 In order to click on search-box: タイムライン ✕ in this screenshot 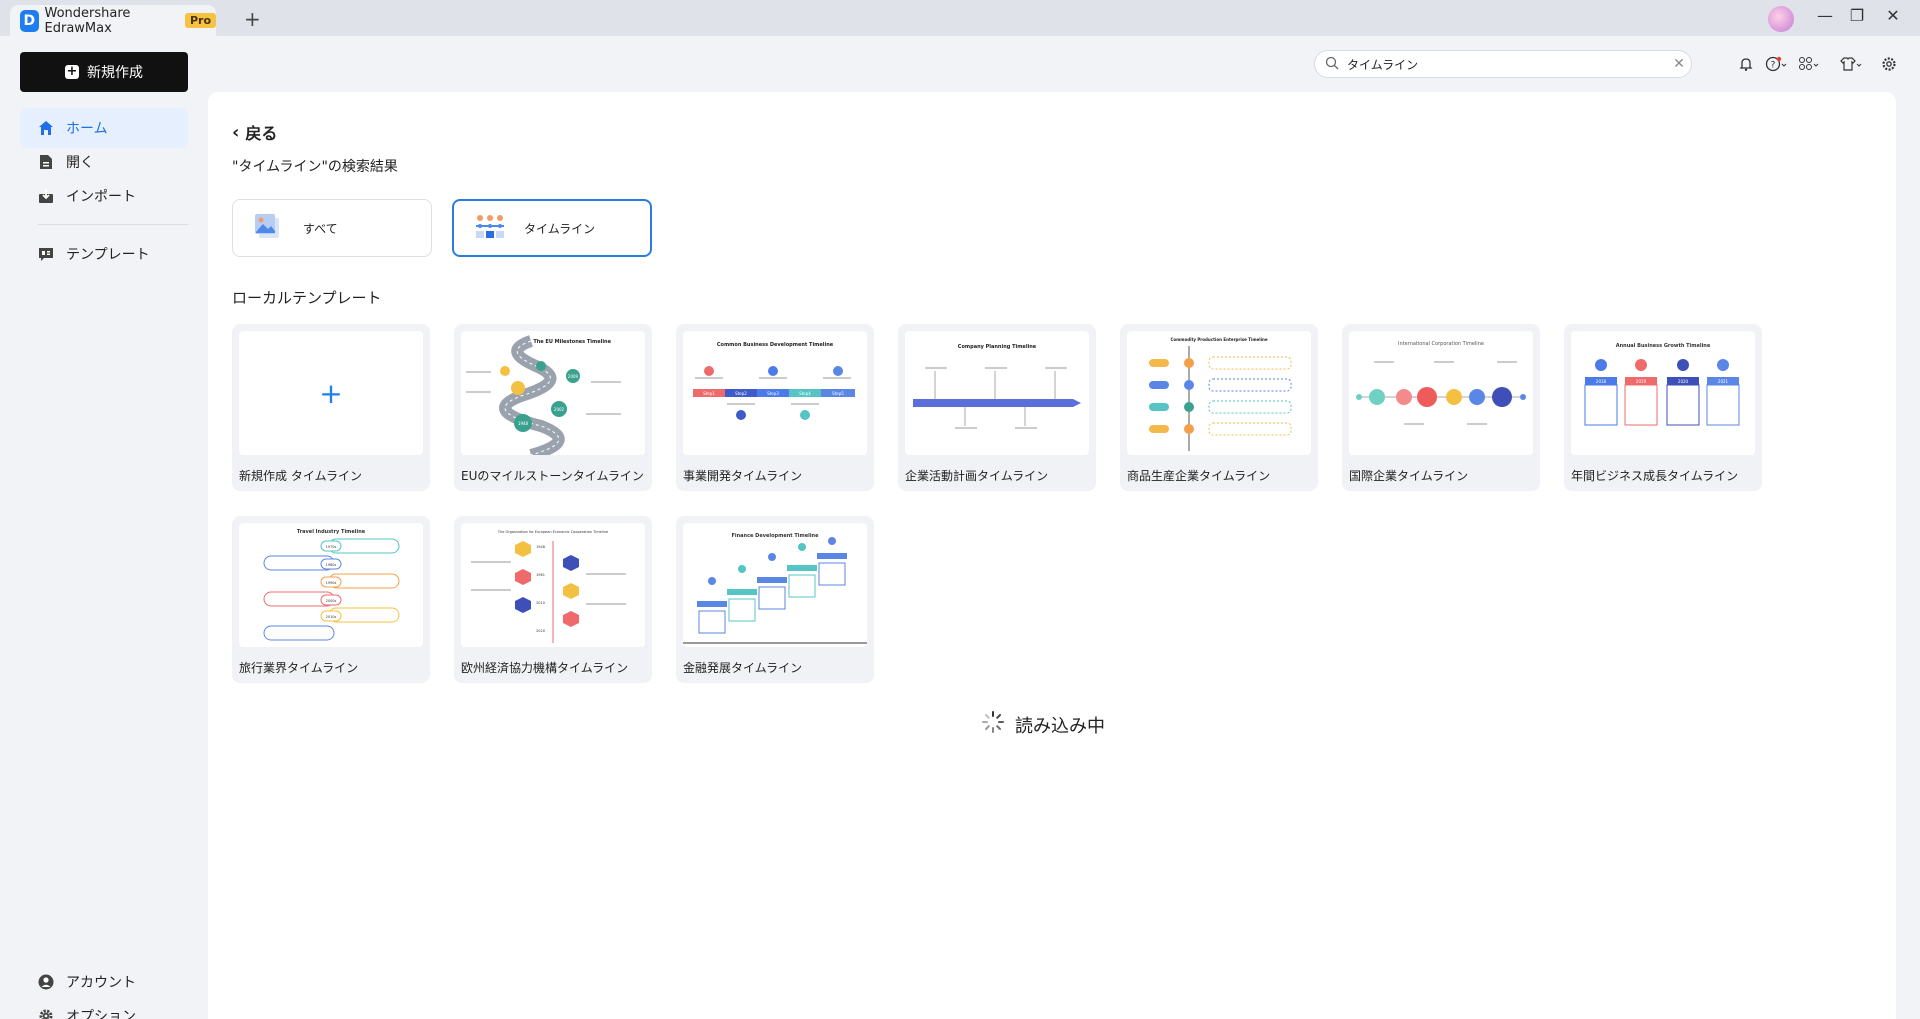, I will do `click(1503, 64)`.